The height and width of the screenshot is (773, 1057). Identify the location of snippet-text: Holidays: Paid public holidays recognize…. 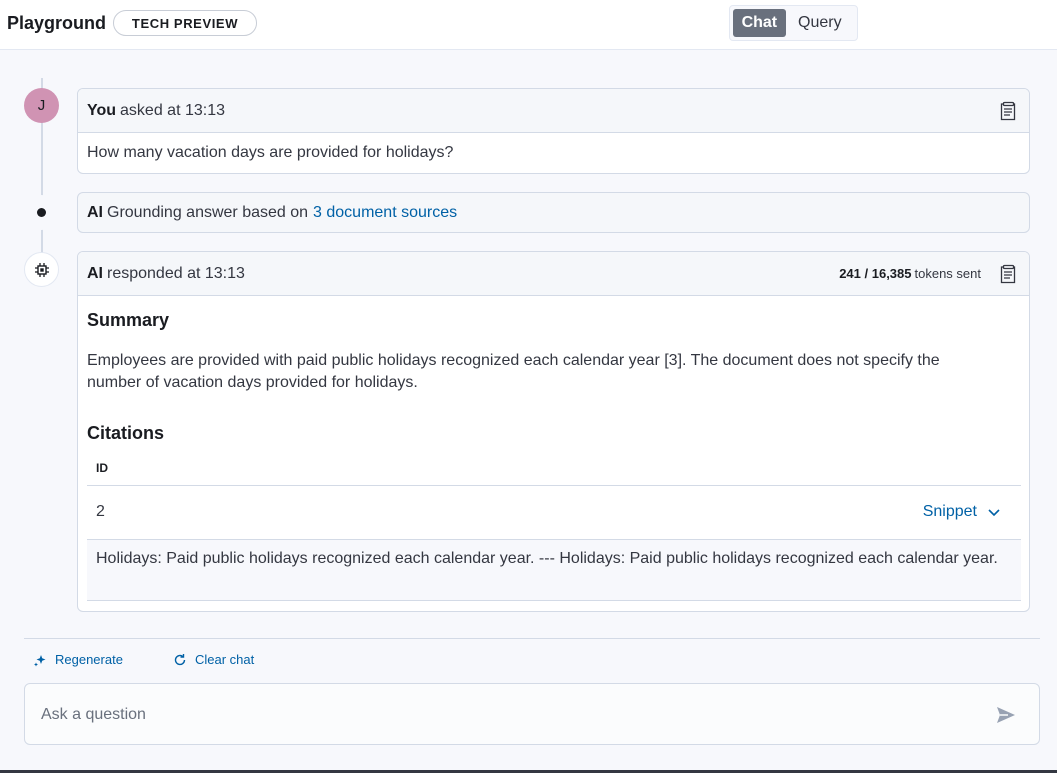
(554, 570).